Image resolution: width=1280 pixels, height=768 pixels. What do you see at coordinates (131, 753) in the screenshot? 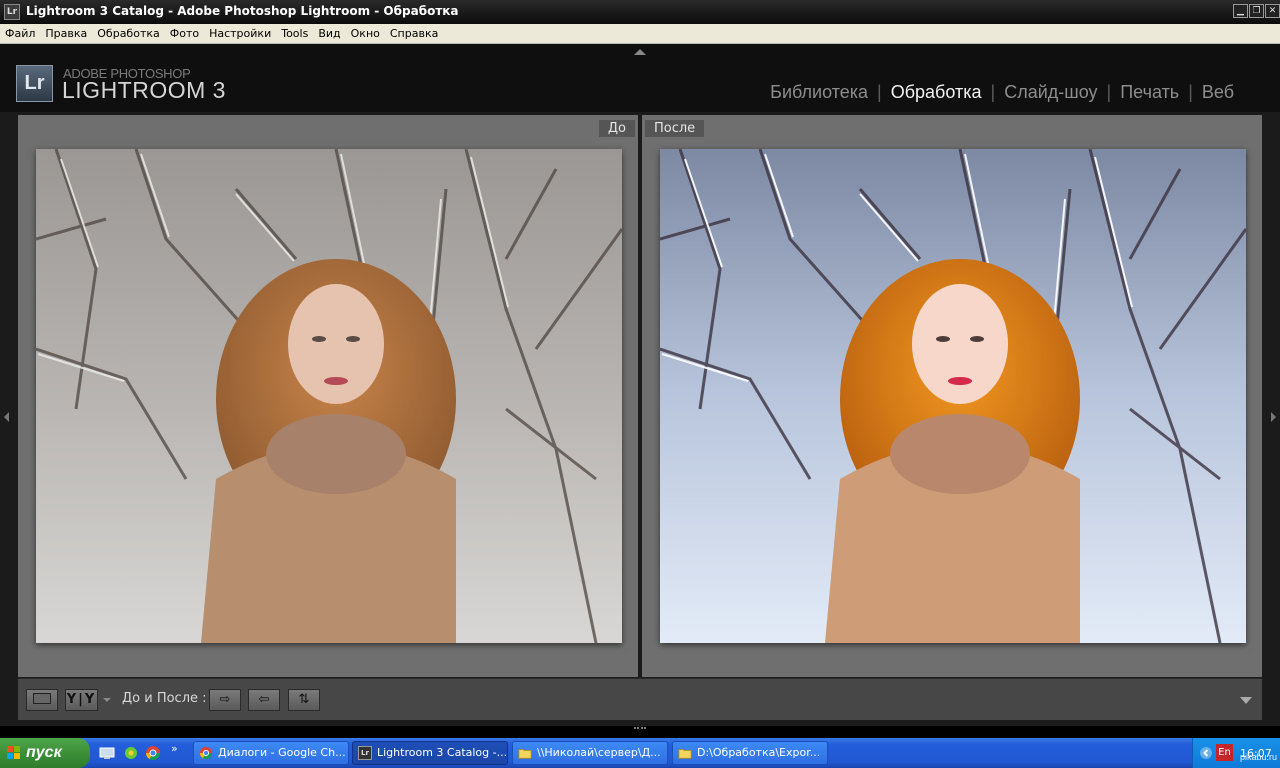
I see `icq-icon` at bounding box center [131, 753].